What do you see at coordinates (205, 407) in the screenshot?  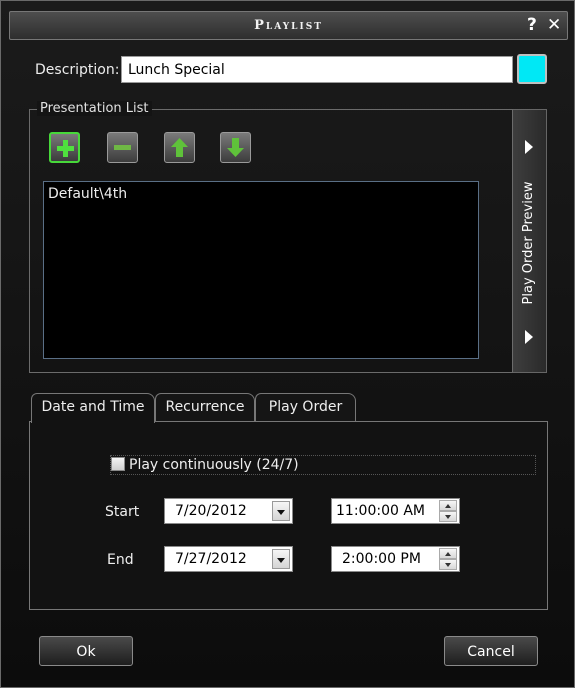 I see `tab-recurrence: Recurrence` at bounding box center [205, 407].